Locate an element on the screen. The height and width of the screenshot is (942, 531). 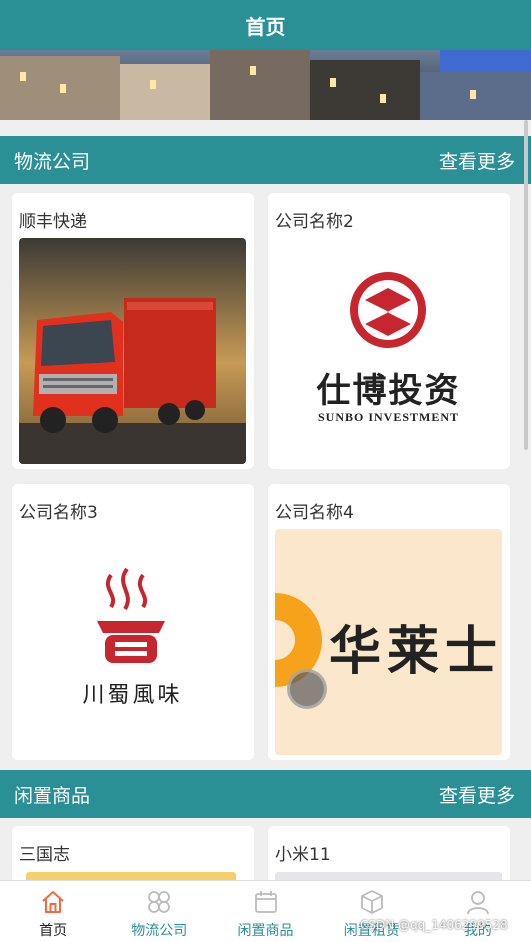
nav-home: 首页 is located at coordinates (53, 911).